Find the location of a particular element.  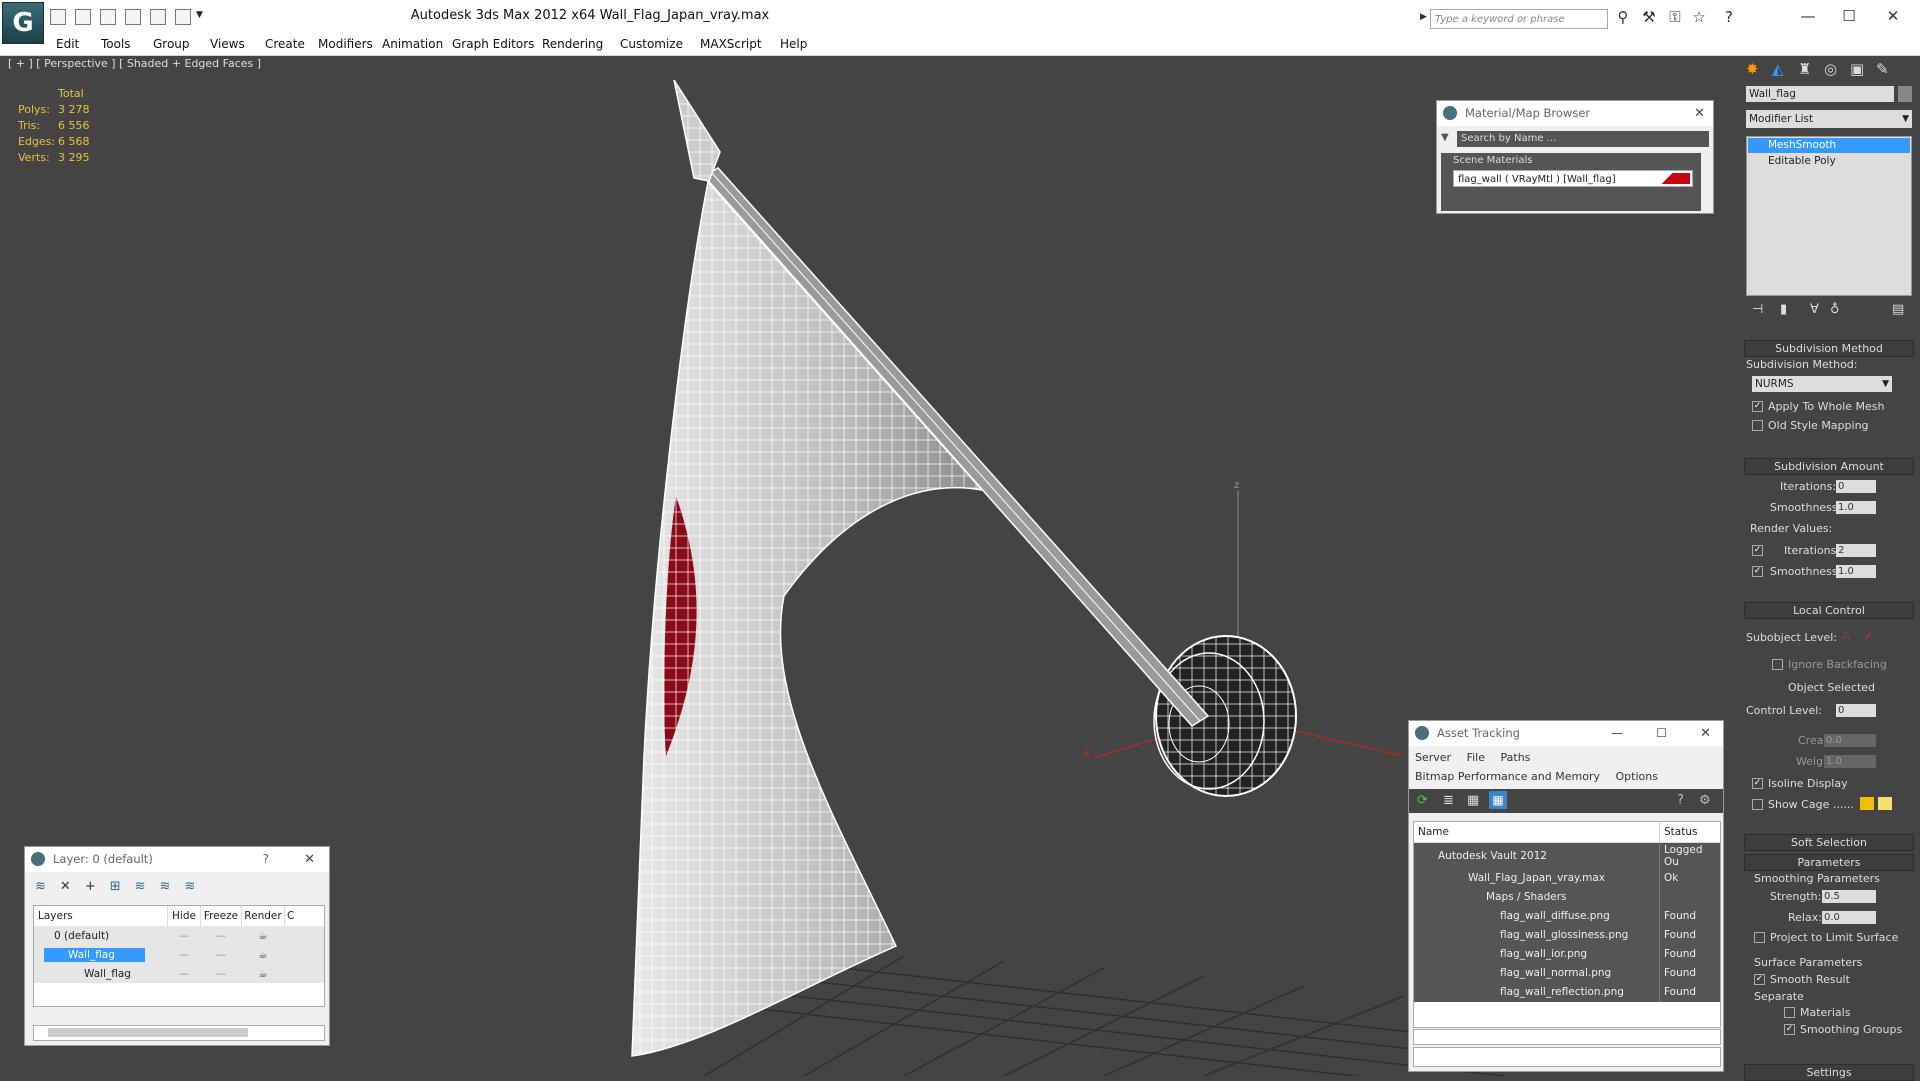

object-name-field: Wall_flag is located at coordinates (1820, 94).